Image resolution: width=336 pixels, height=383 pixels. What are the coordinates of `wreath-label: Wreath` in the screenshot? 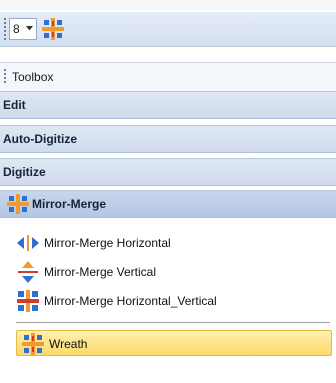 It's located at (68, 344).